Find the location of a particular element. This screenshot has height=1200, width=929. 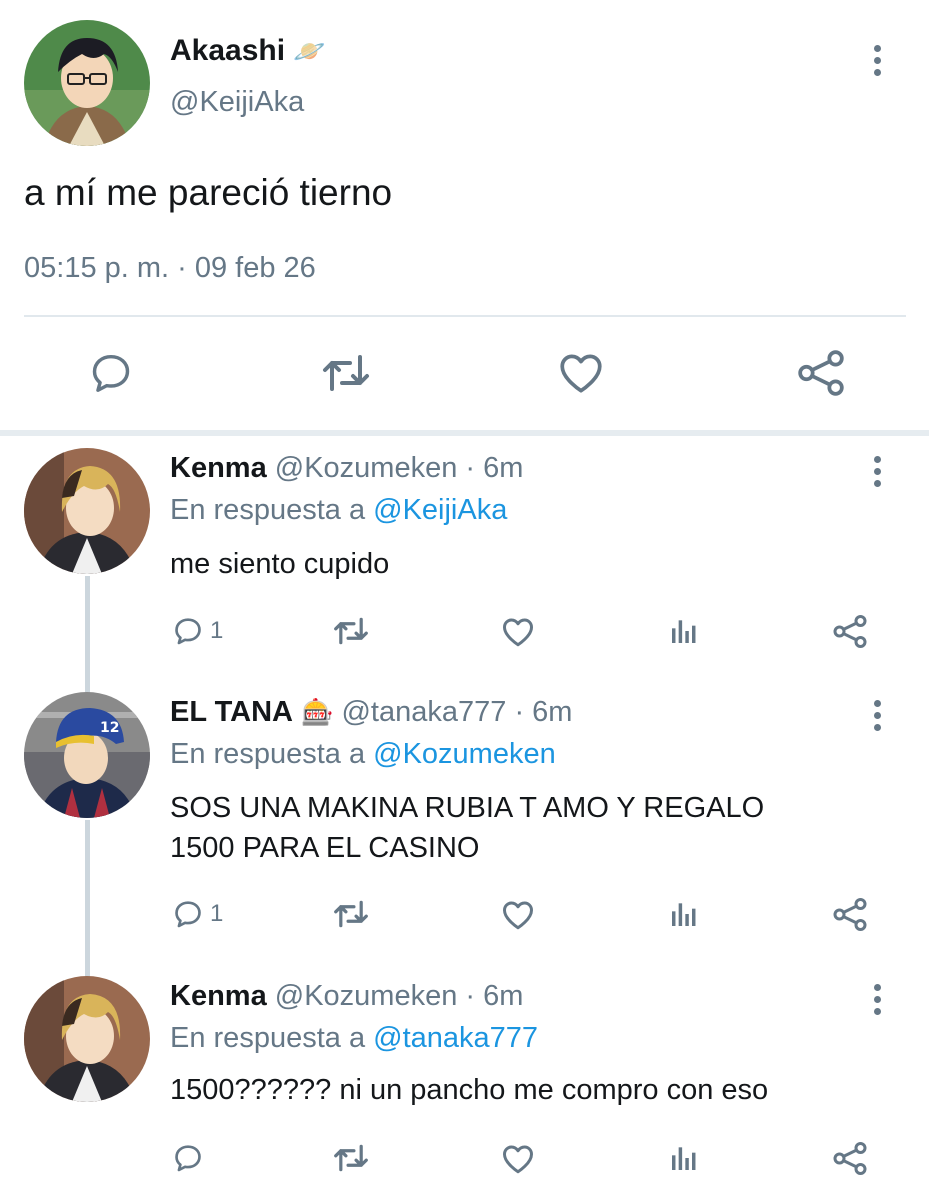

avatar-akaashi is located at coordinates (87, 83).